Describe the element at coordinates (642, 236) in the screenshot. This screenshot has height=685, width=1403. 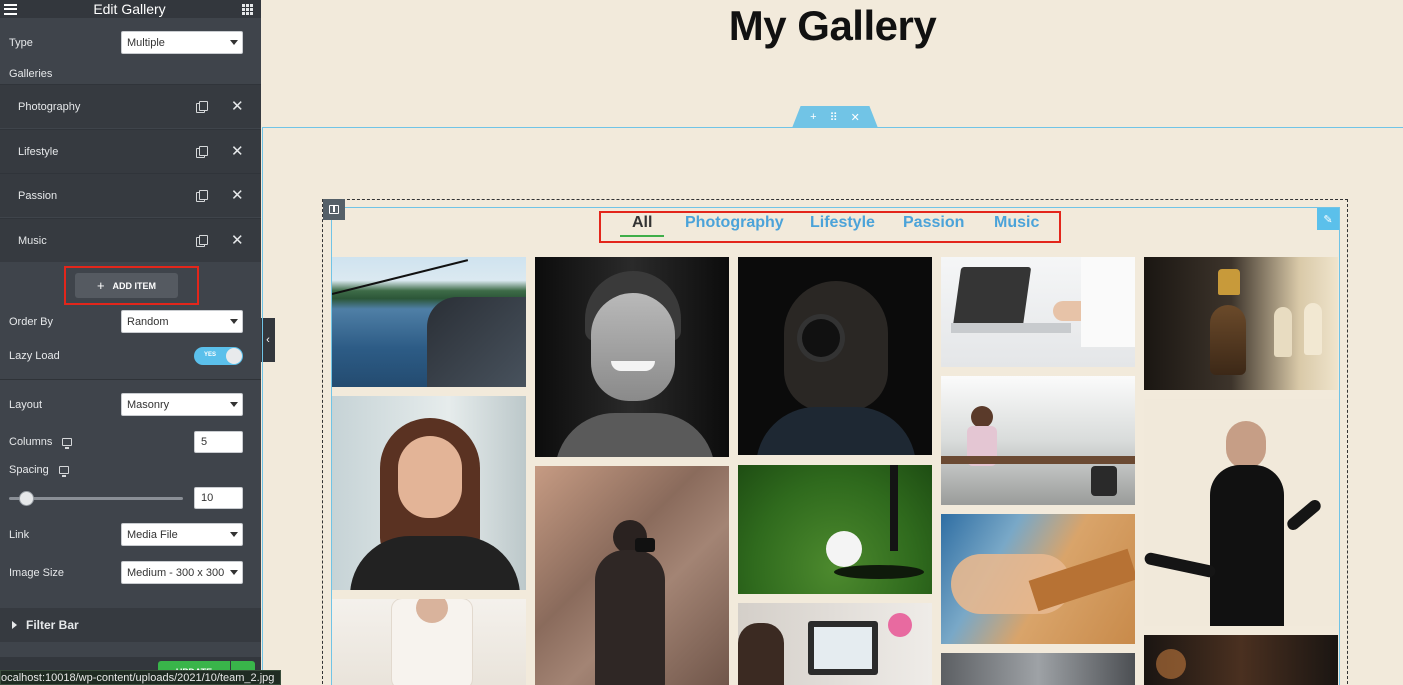
I see `active-tab-indicator` at that location.